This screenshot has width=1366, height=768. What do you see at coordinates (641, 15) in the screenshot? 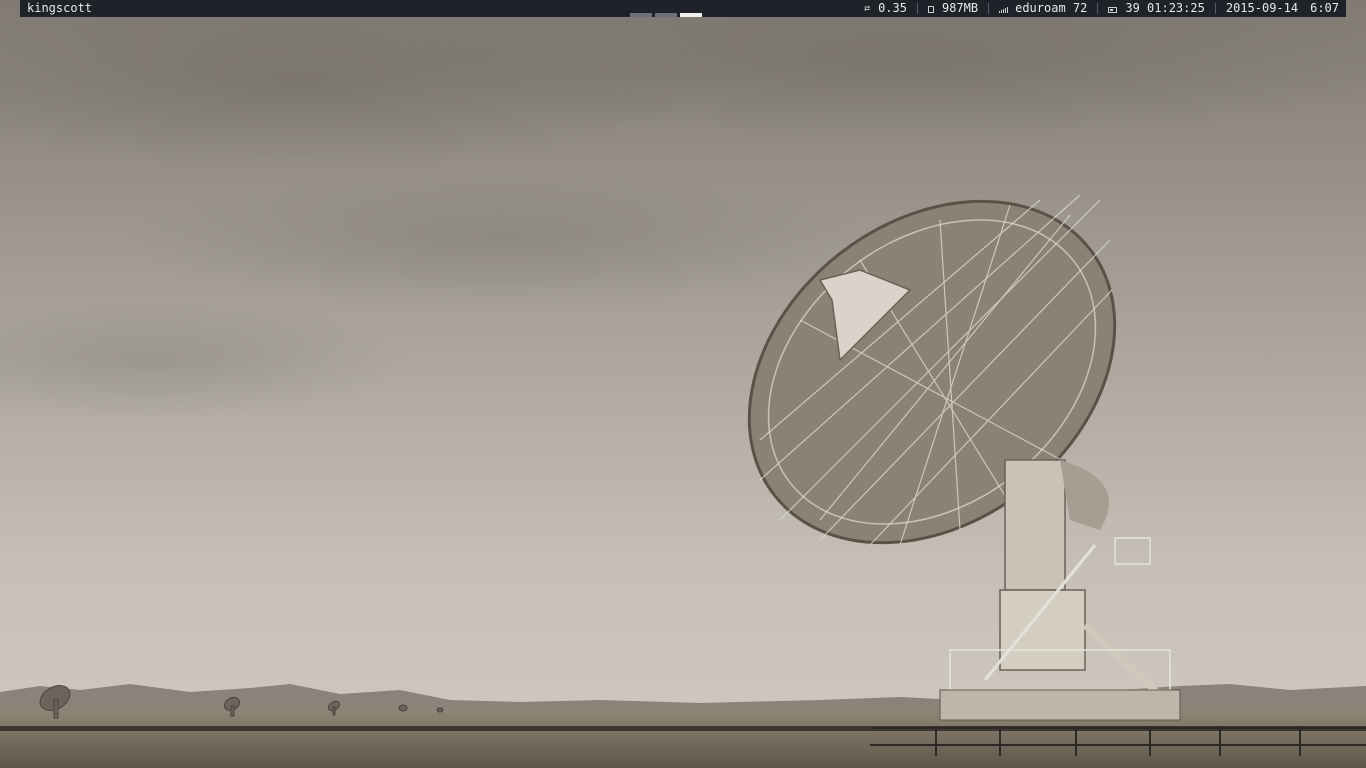
I see `workspace-1-indicator` at bounding box center [641, 15].